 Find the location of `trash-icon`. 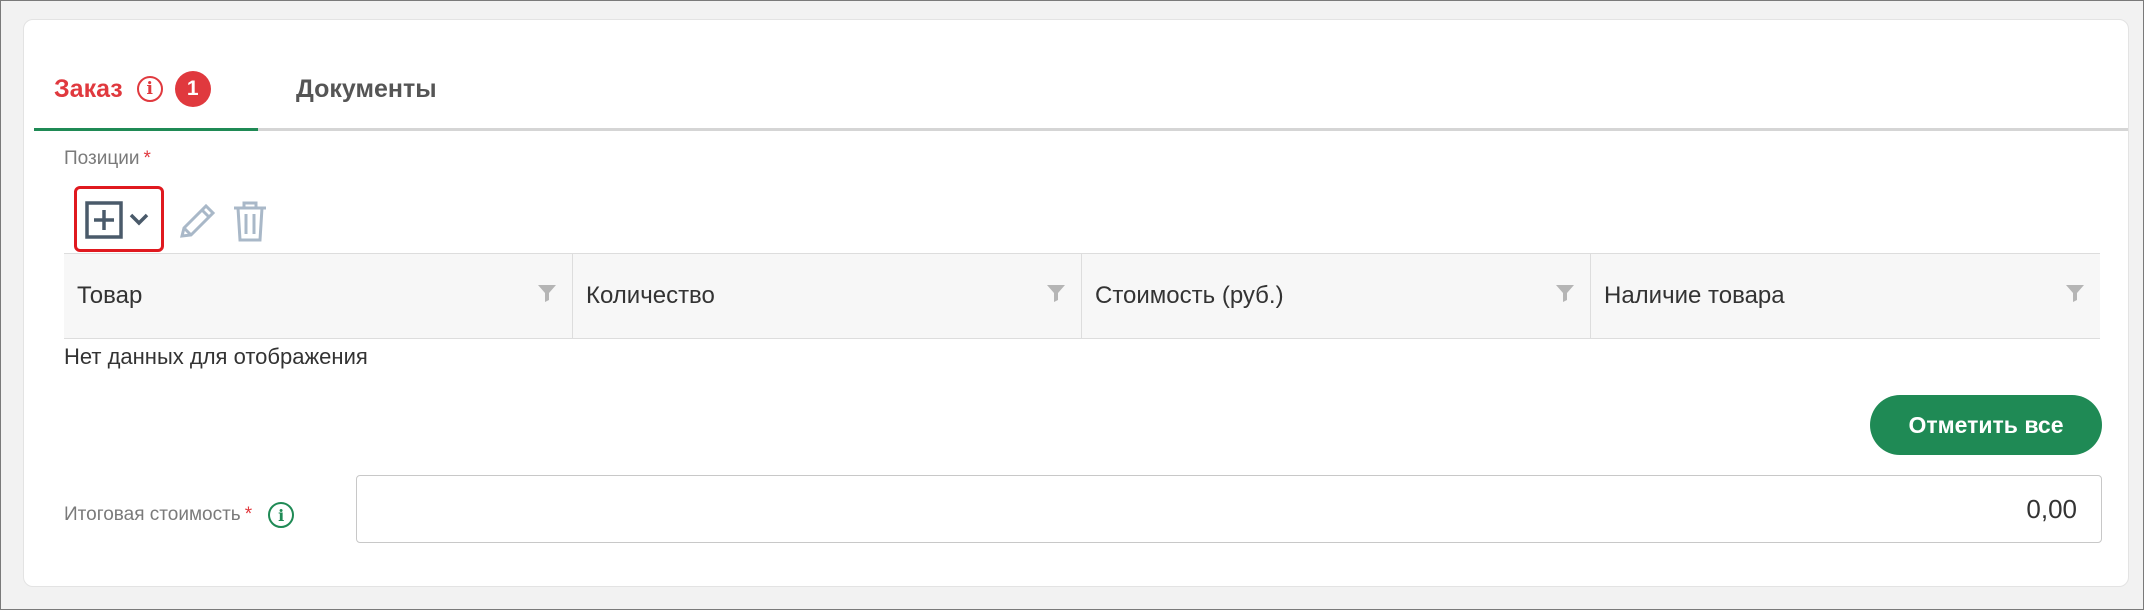

trash-icon is located at coordinates (250, 221).